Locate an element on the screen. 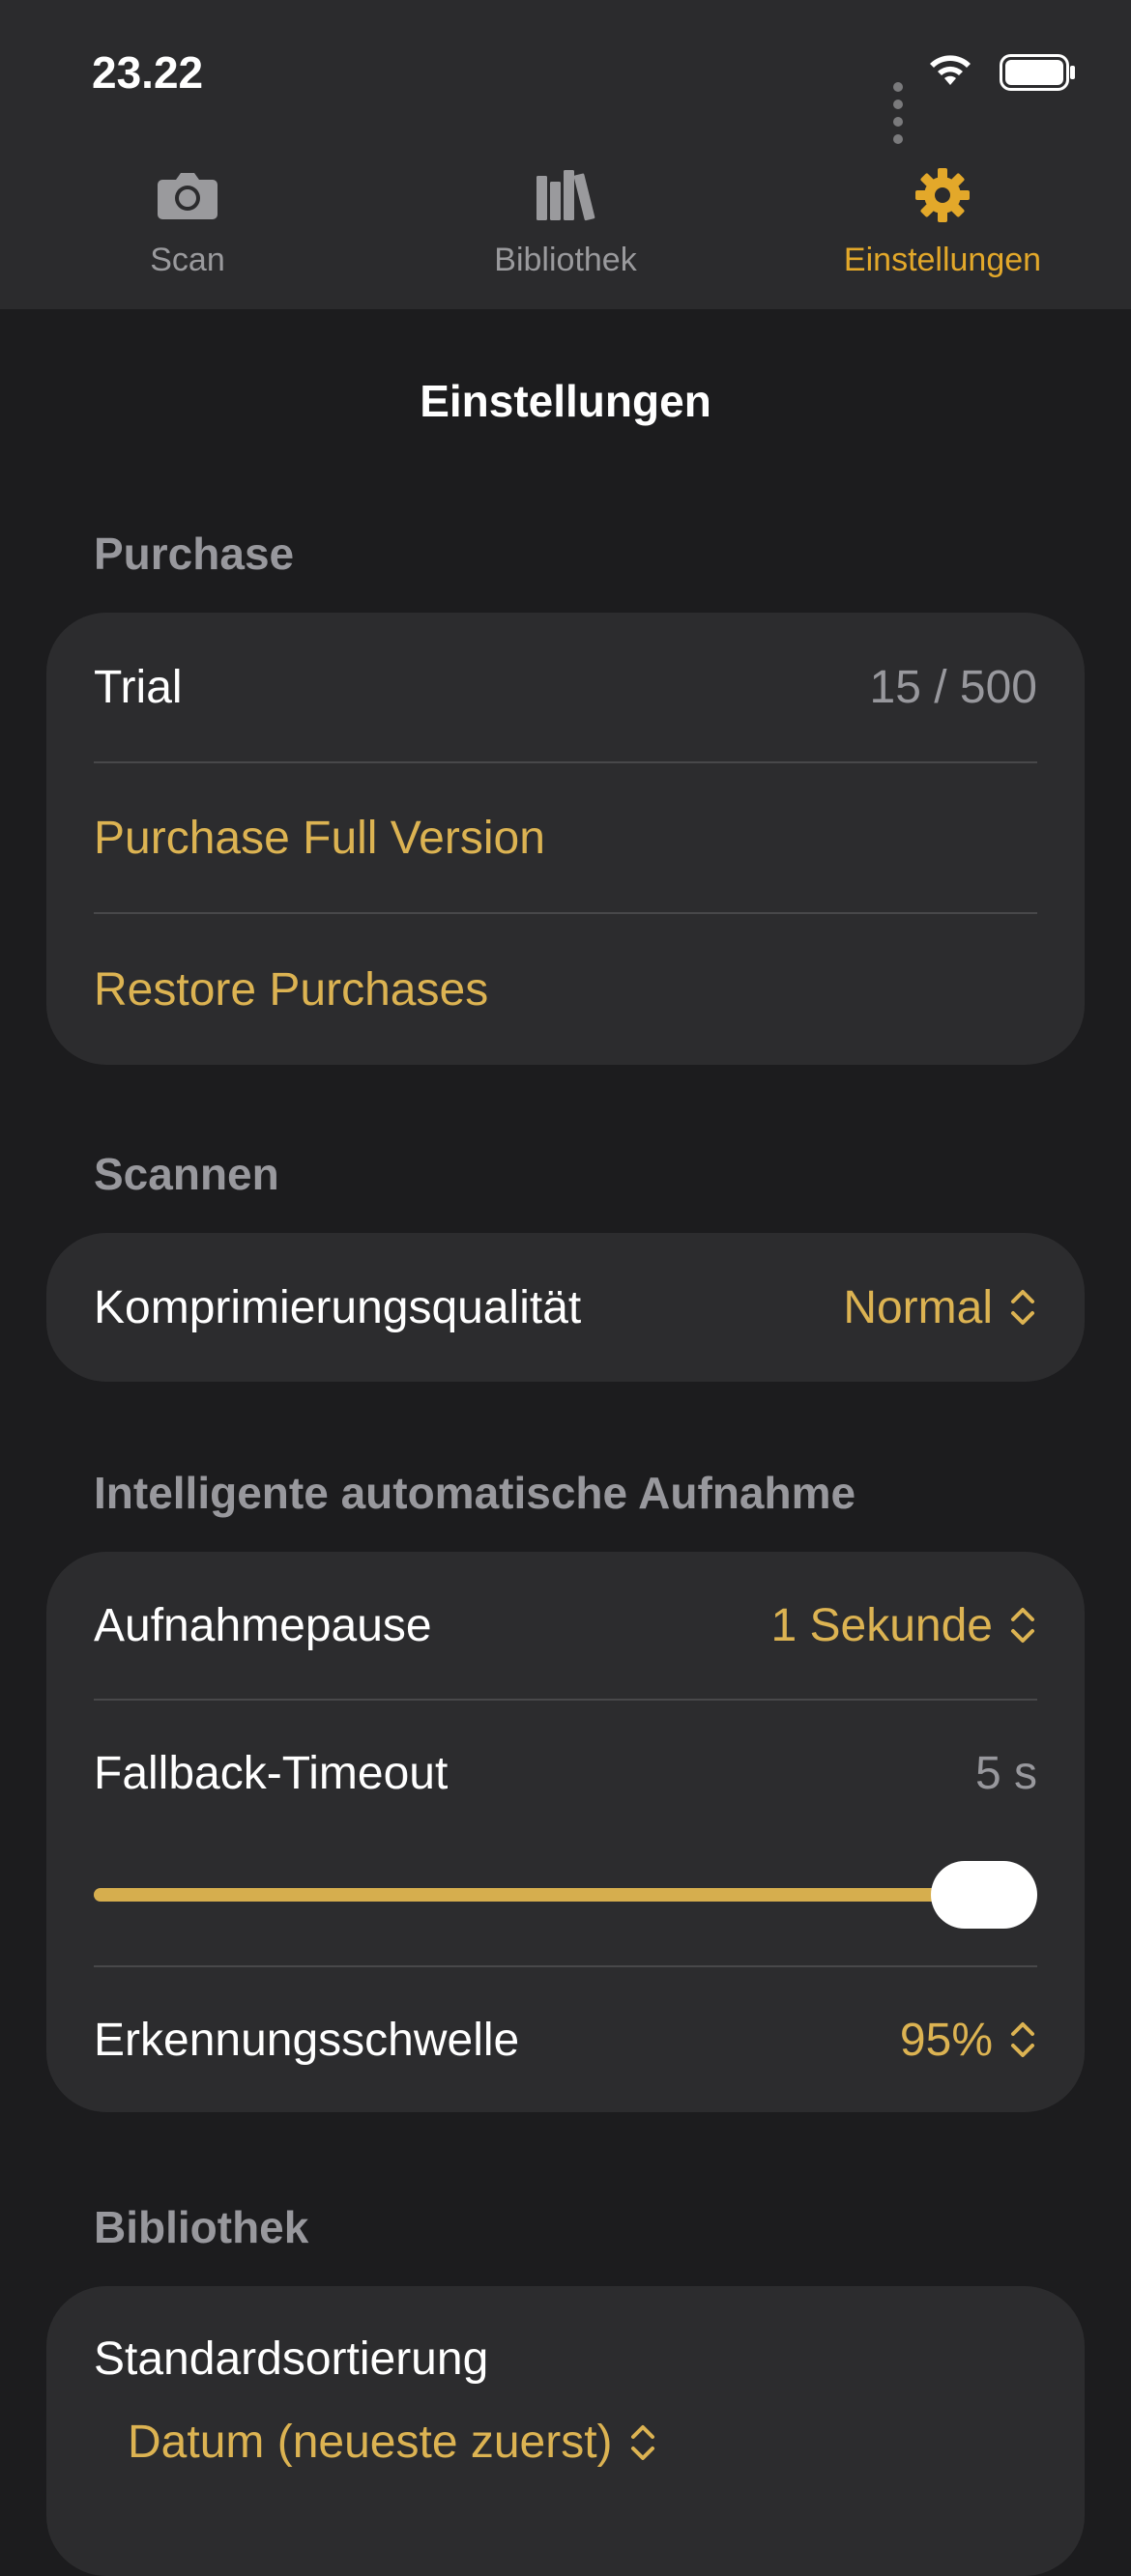  slider-thumb is located at coordinates (984, 1895).